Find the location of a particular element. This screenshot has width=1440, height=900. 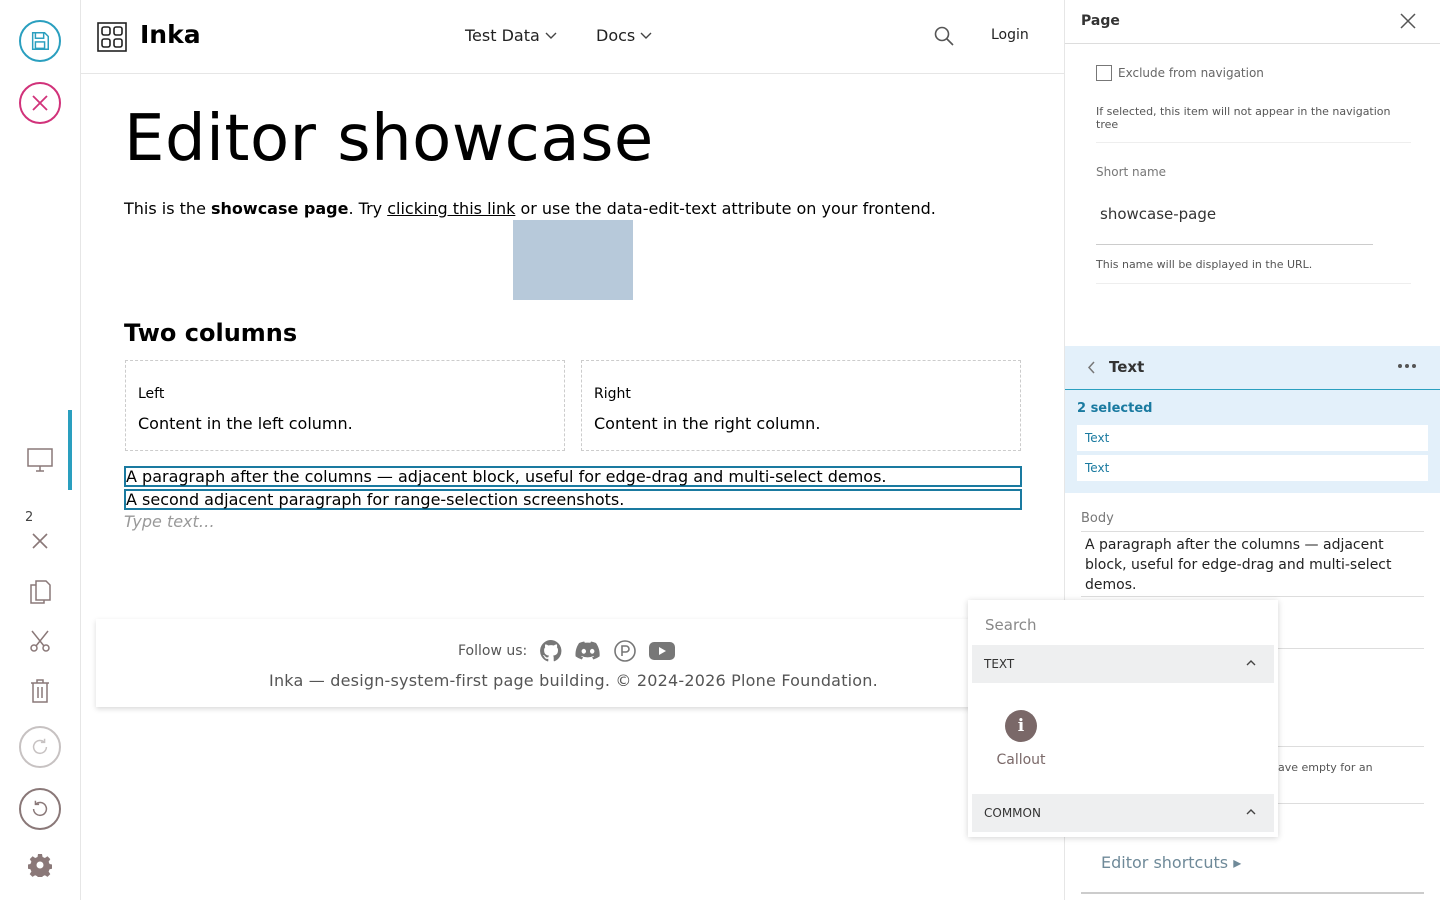

editor-toolbar: 2 is located at coordinates (40, 450).